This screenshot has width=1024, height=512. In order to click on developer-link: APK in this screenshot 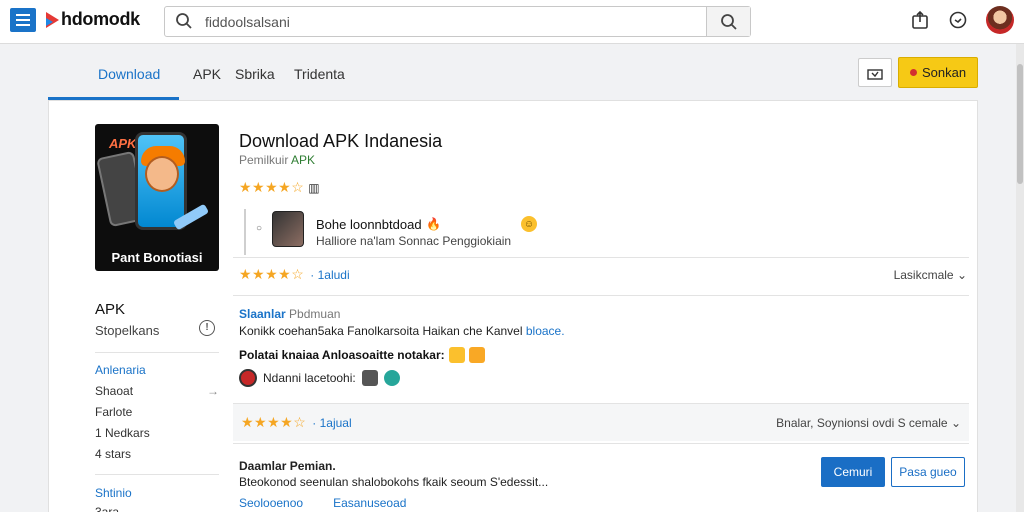, I will do `click(303, 160)`.